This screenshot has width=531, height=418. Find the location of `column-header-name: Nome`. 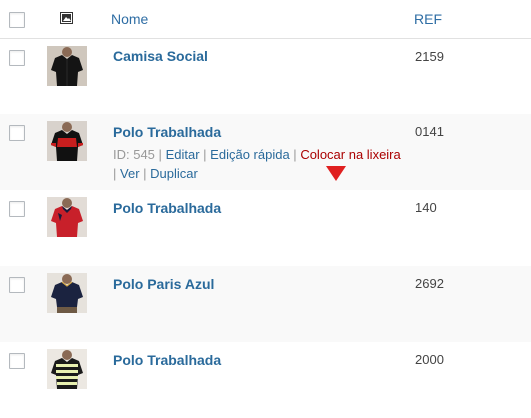

column-header-name: Nome is located at coordinates (129, 19).